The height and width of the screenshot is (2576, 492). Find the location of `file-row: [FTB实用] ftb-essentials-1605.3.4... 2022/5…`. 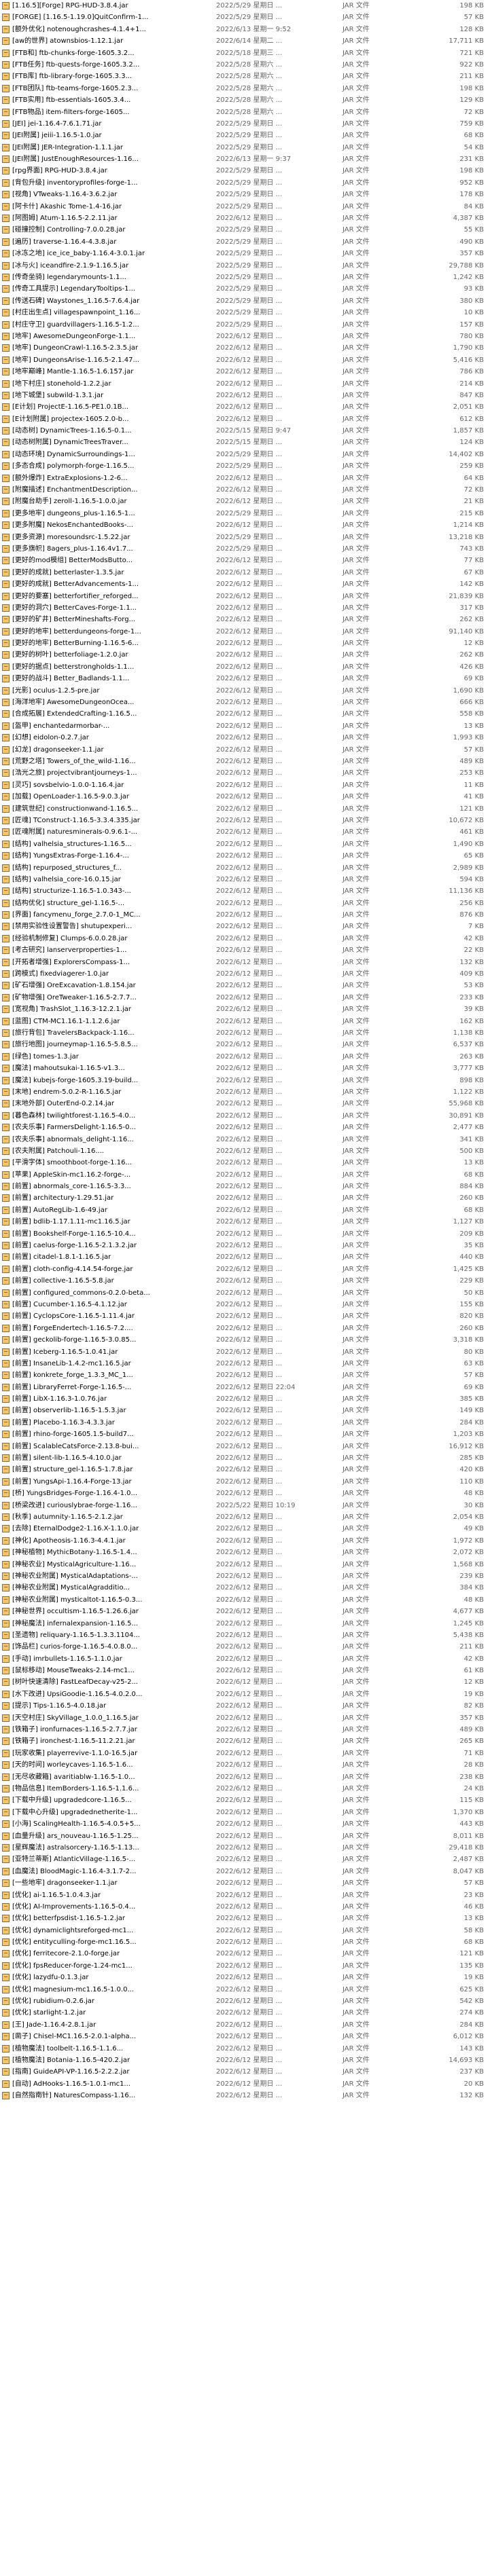

file-row: [FTB实用] ftb-essentials-1605.3.4... 2022/5… is located at coordinates (246, 100).